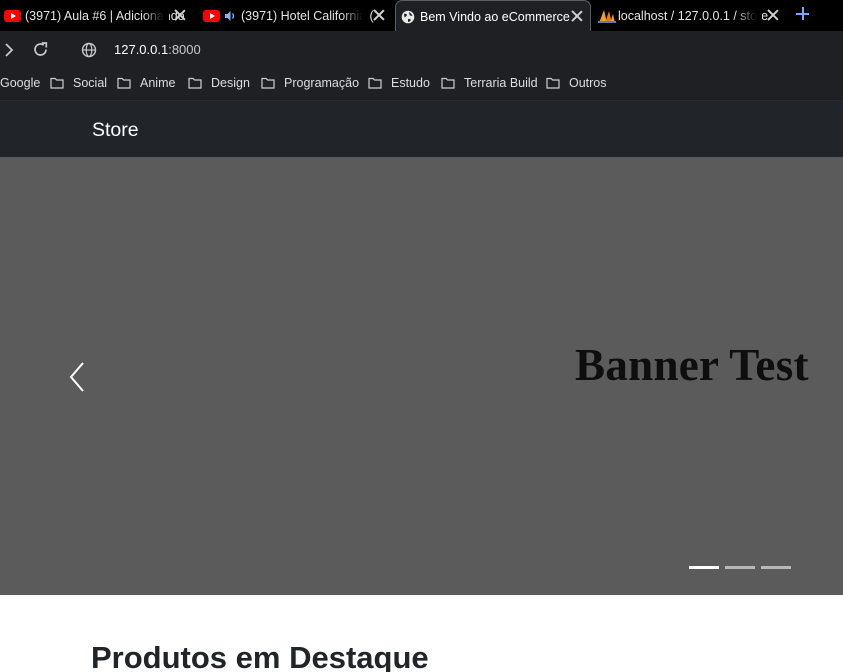 The height and width of the screenshot is (672, 843). Describe the element at coordinates (692, 365) in the screenshot. I see `banner-slide-text: Banner Test` at that location.